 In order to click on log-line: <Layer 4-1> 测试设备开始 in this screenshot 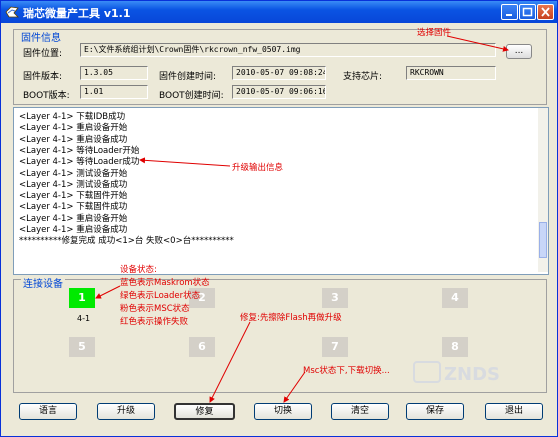, I will do `click(73, 173)`.